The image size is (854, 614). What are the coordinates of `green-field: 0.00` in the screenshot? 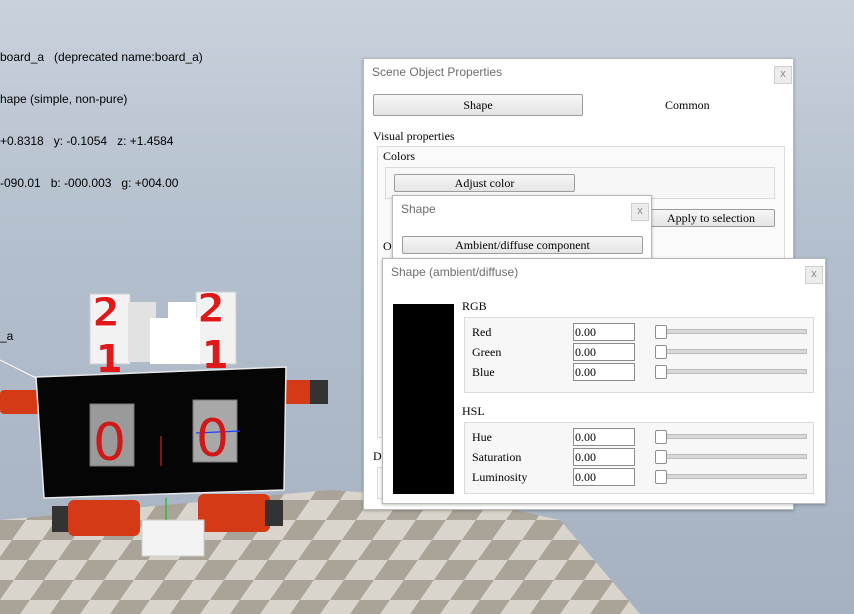 It's located at (604, 352).